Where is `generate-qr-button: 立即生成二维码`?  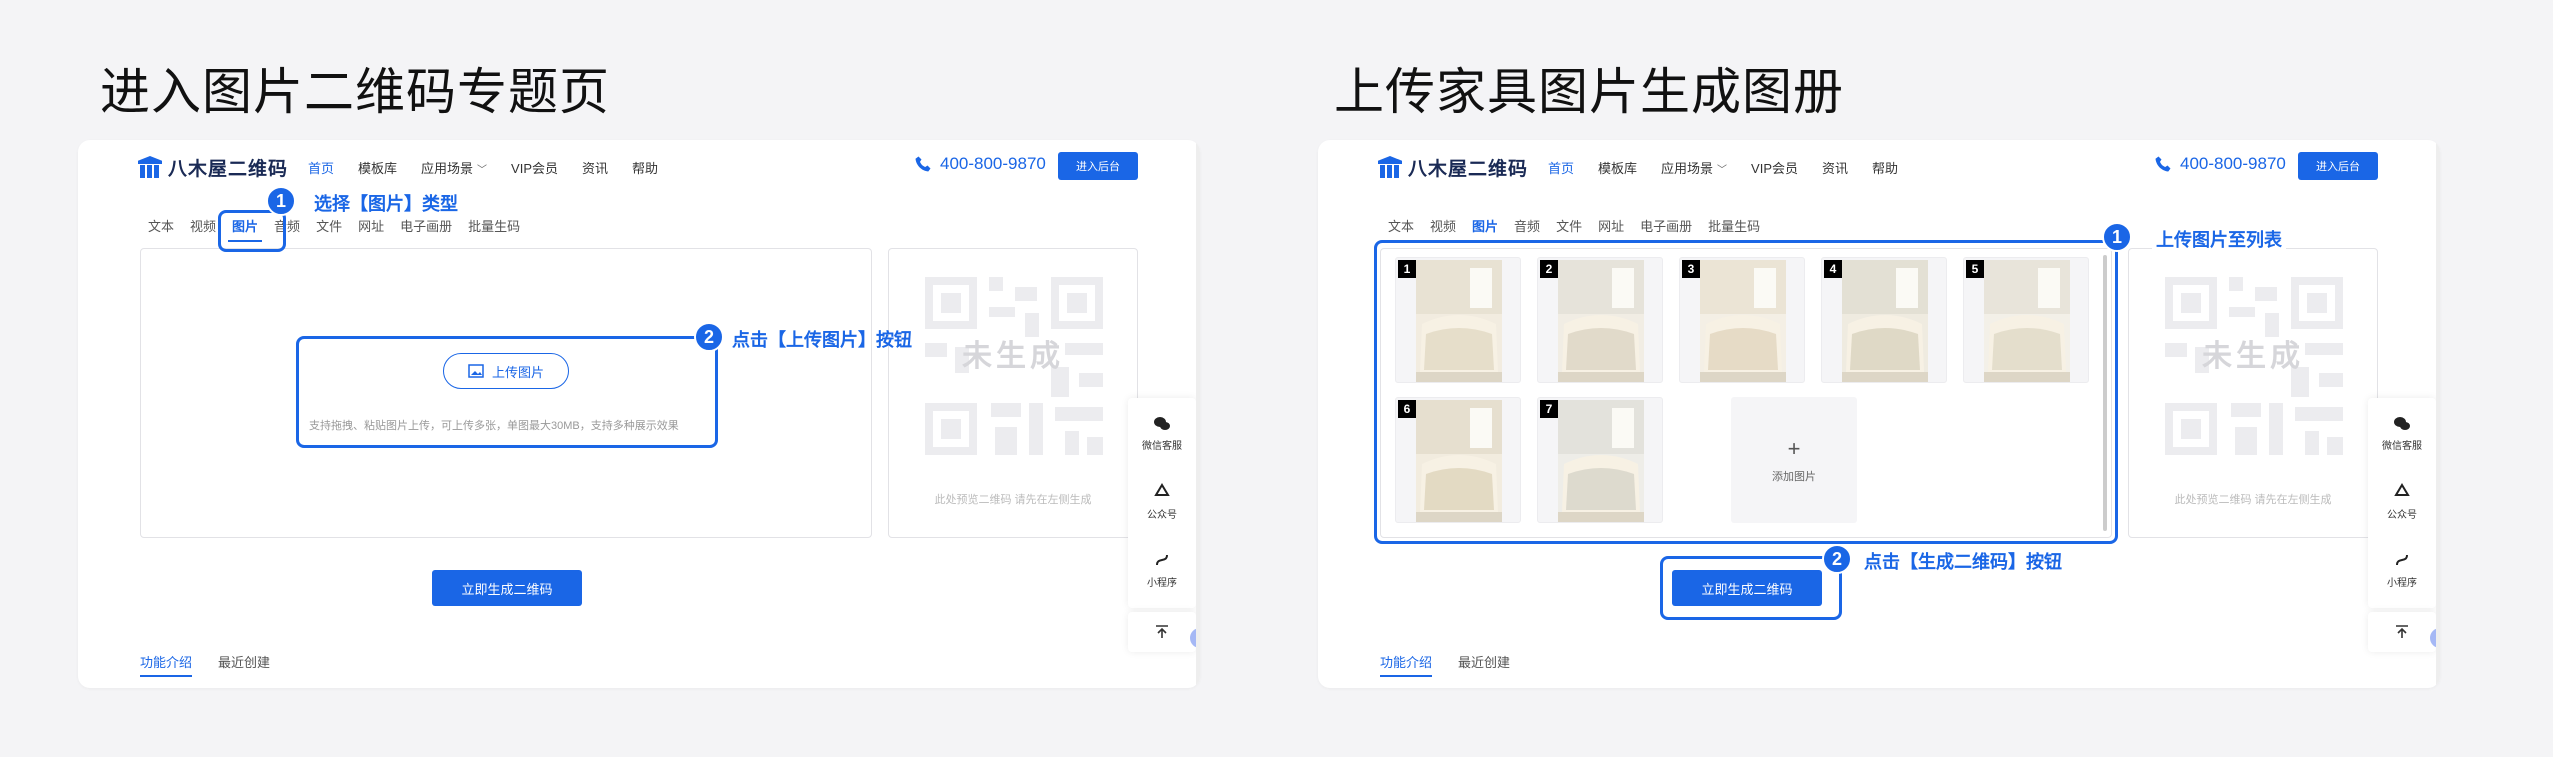
generate-qr-button: 立即生成二维码 is located at coordinates (507, 588).